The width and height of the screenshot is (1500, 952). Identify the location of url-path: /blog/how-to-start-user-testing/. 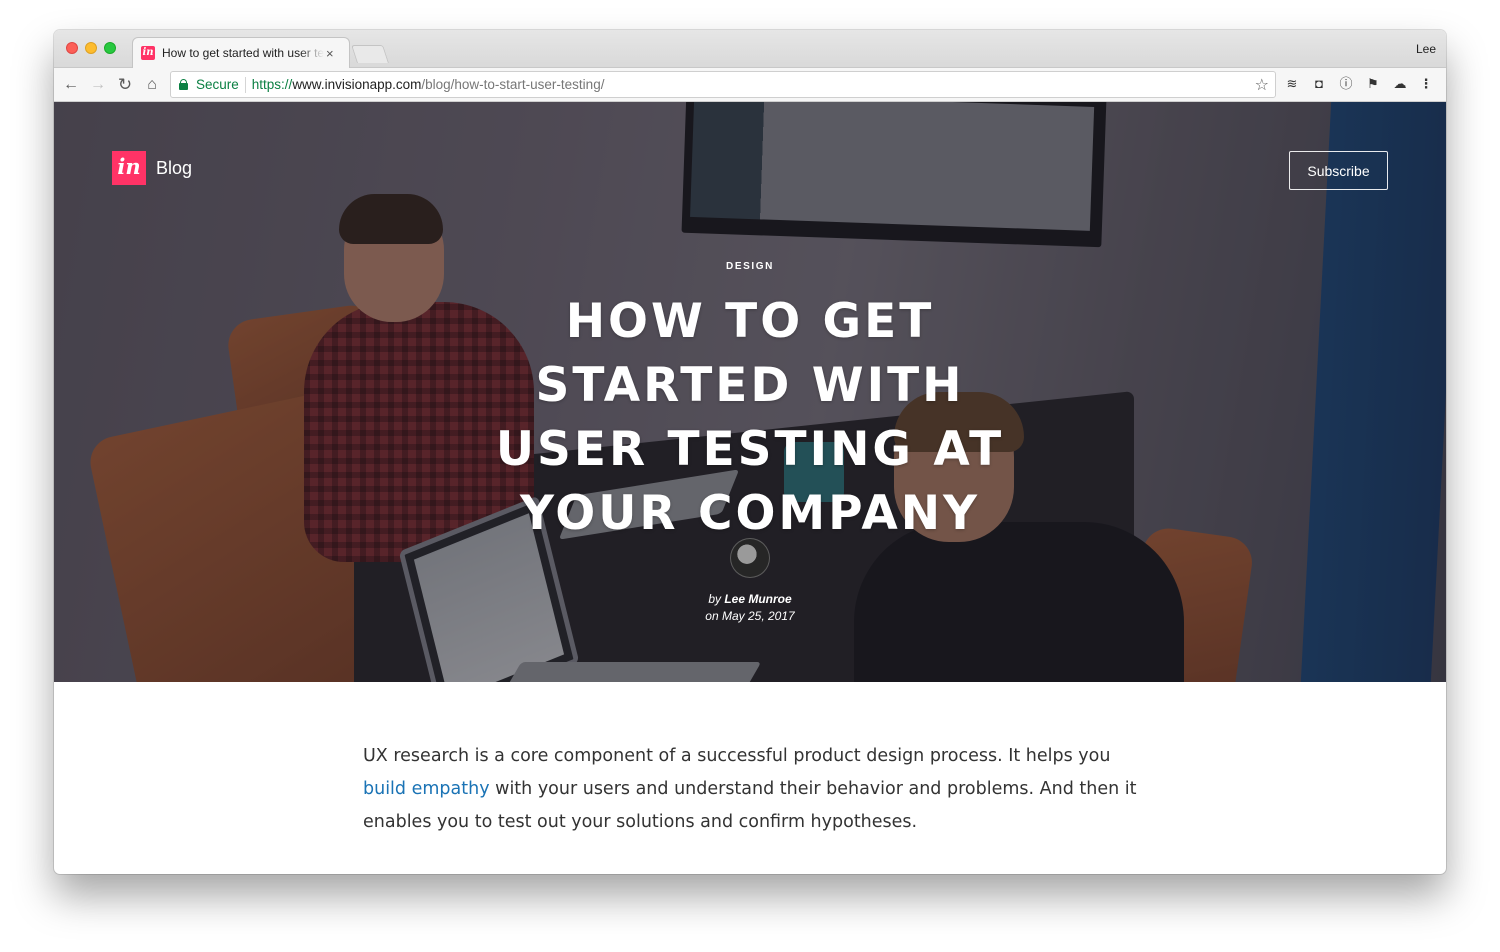
(513, 84).